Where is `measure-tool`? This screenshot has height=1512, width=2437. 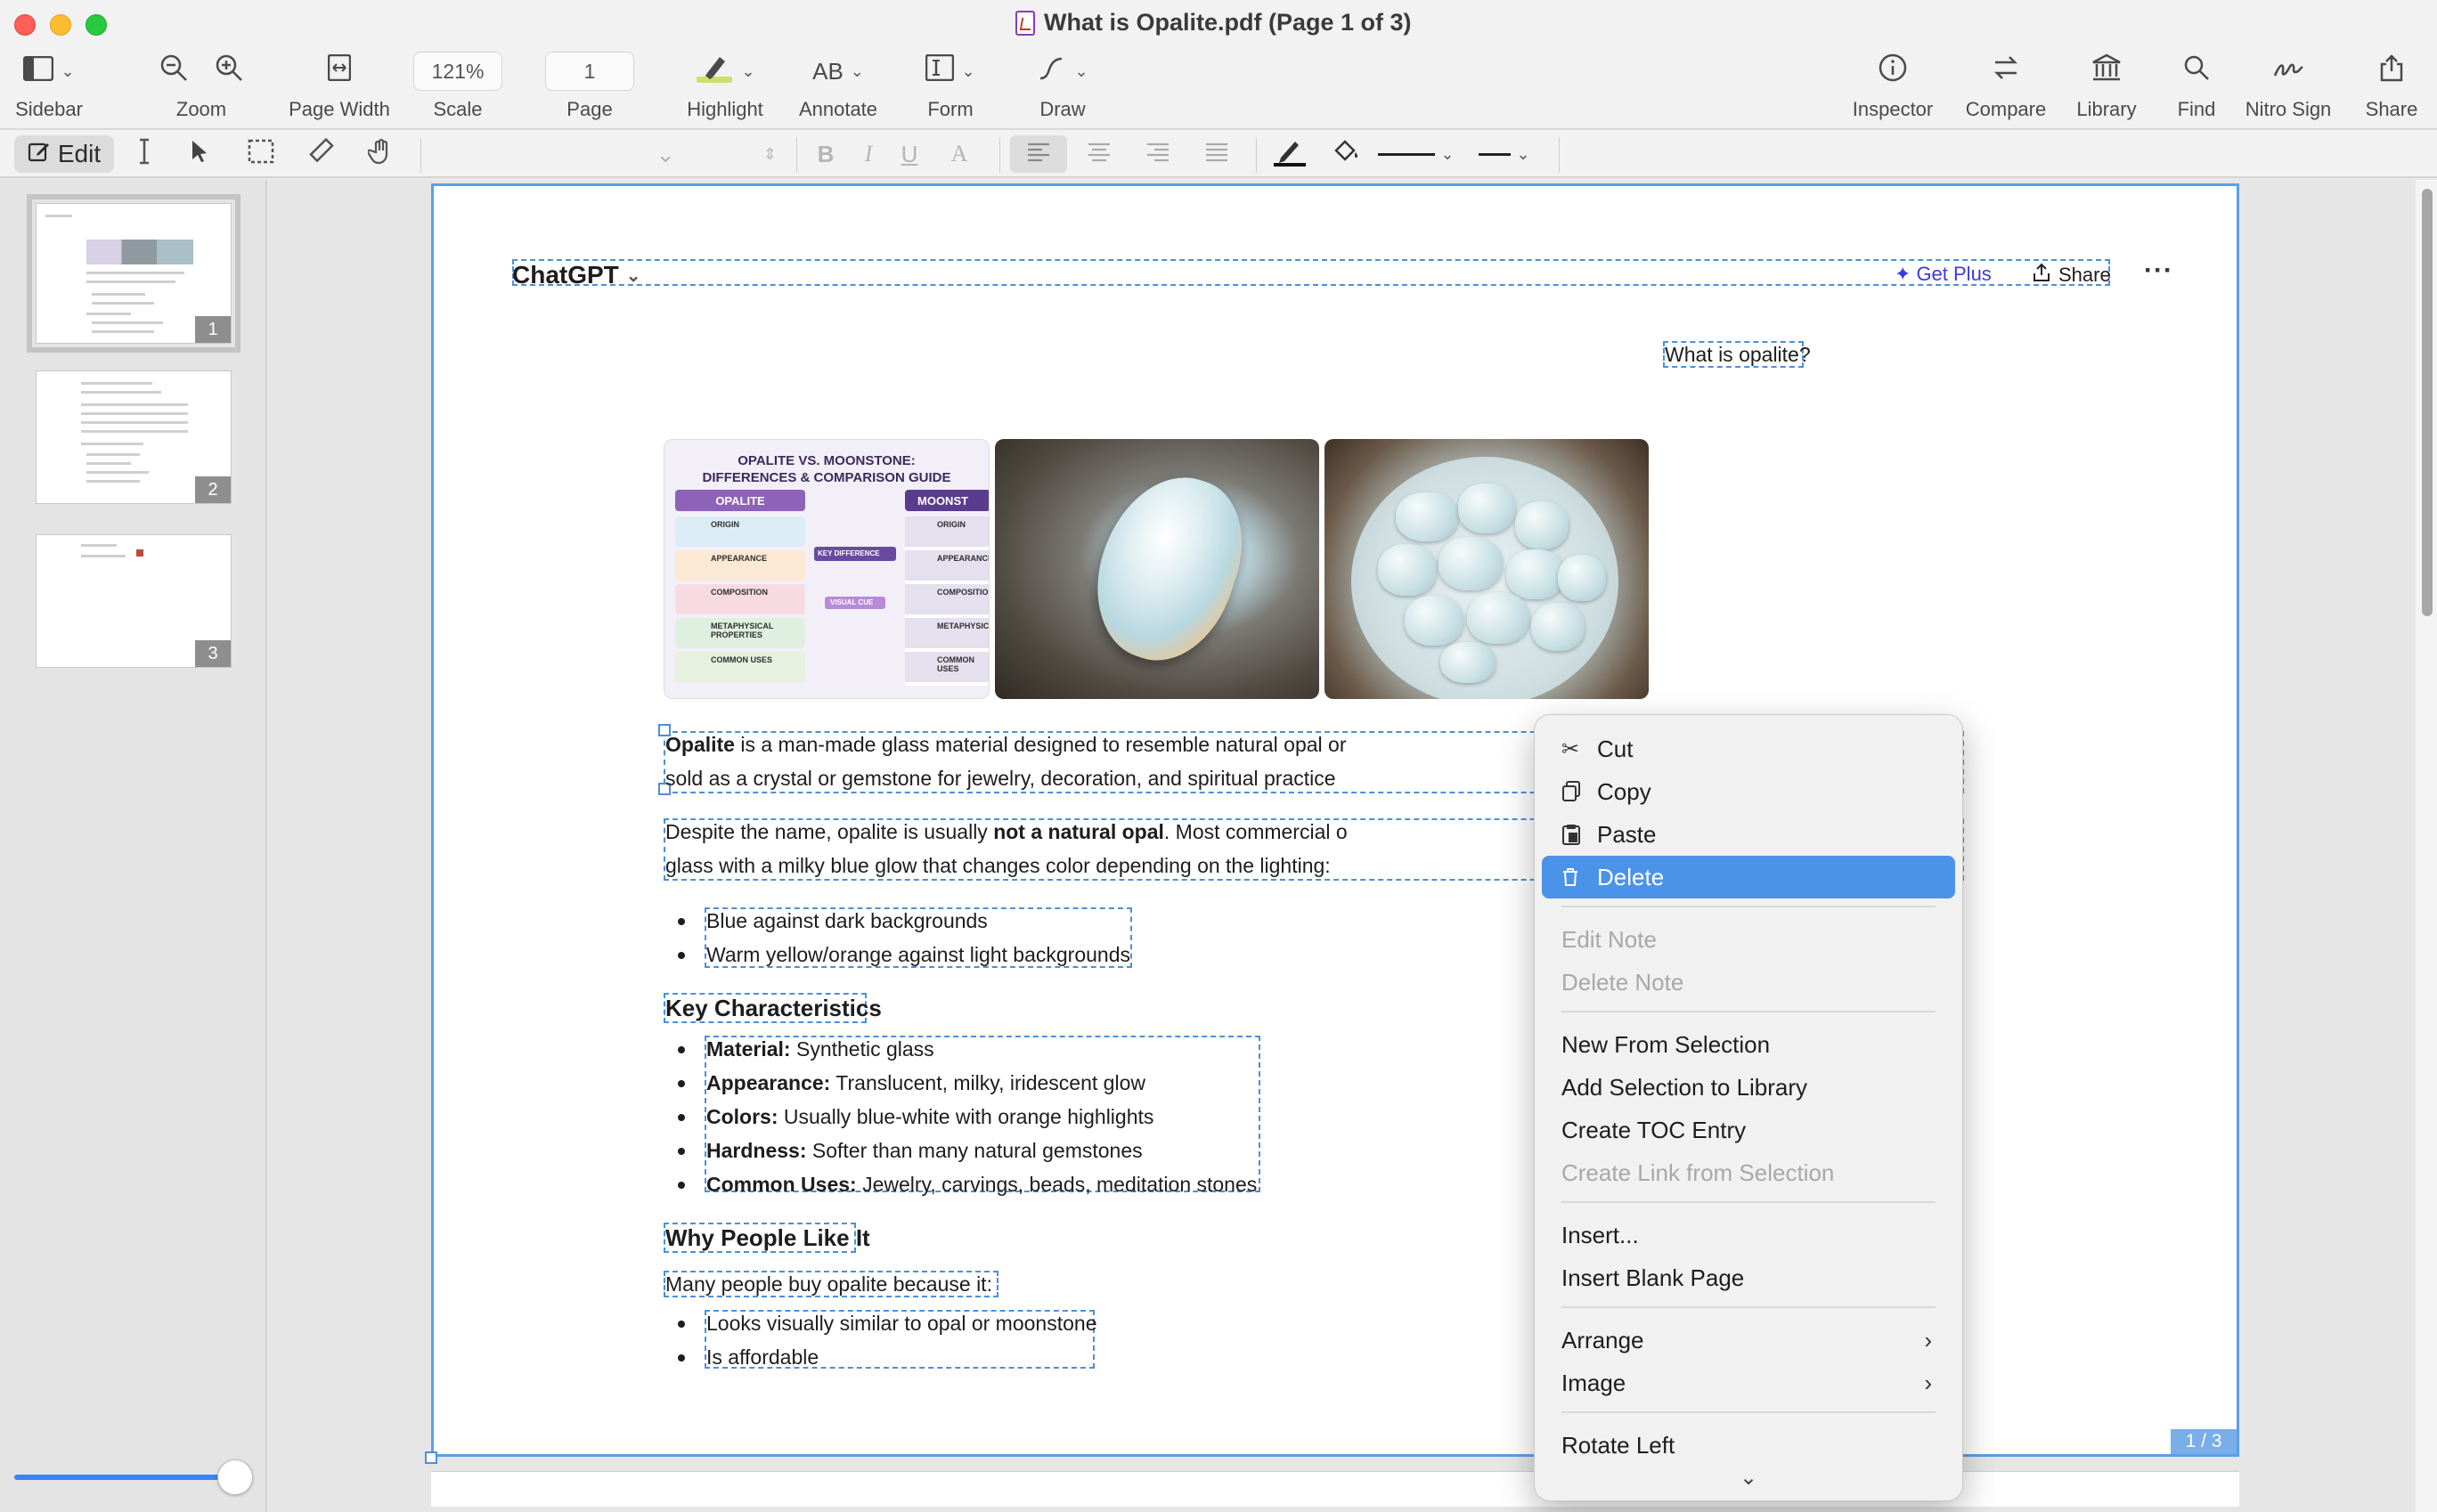 measure-tool is located at coordinates (321, 154).